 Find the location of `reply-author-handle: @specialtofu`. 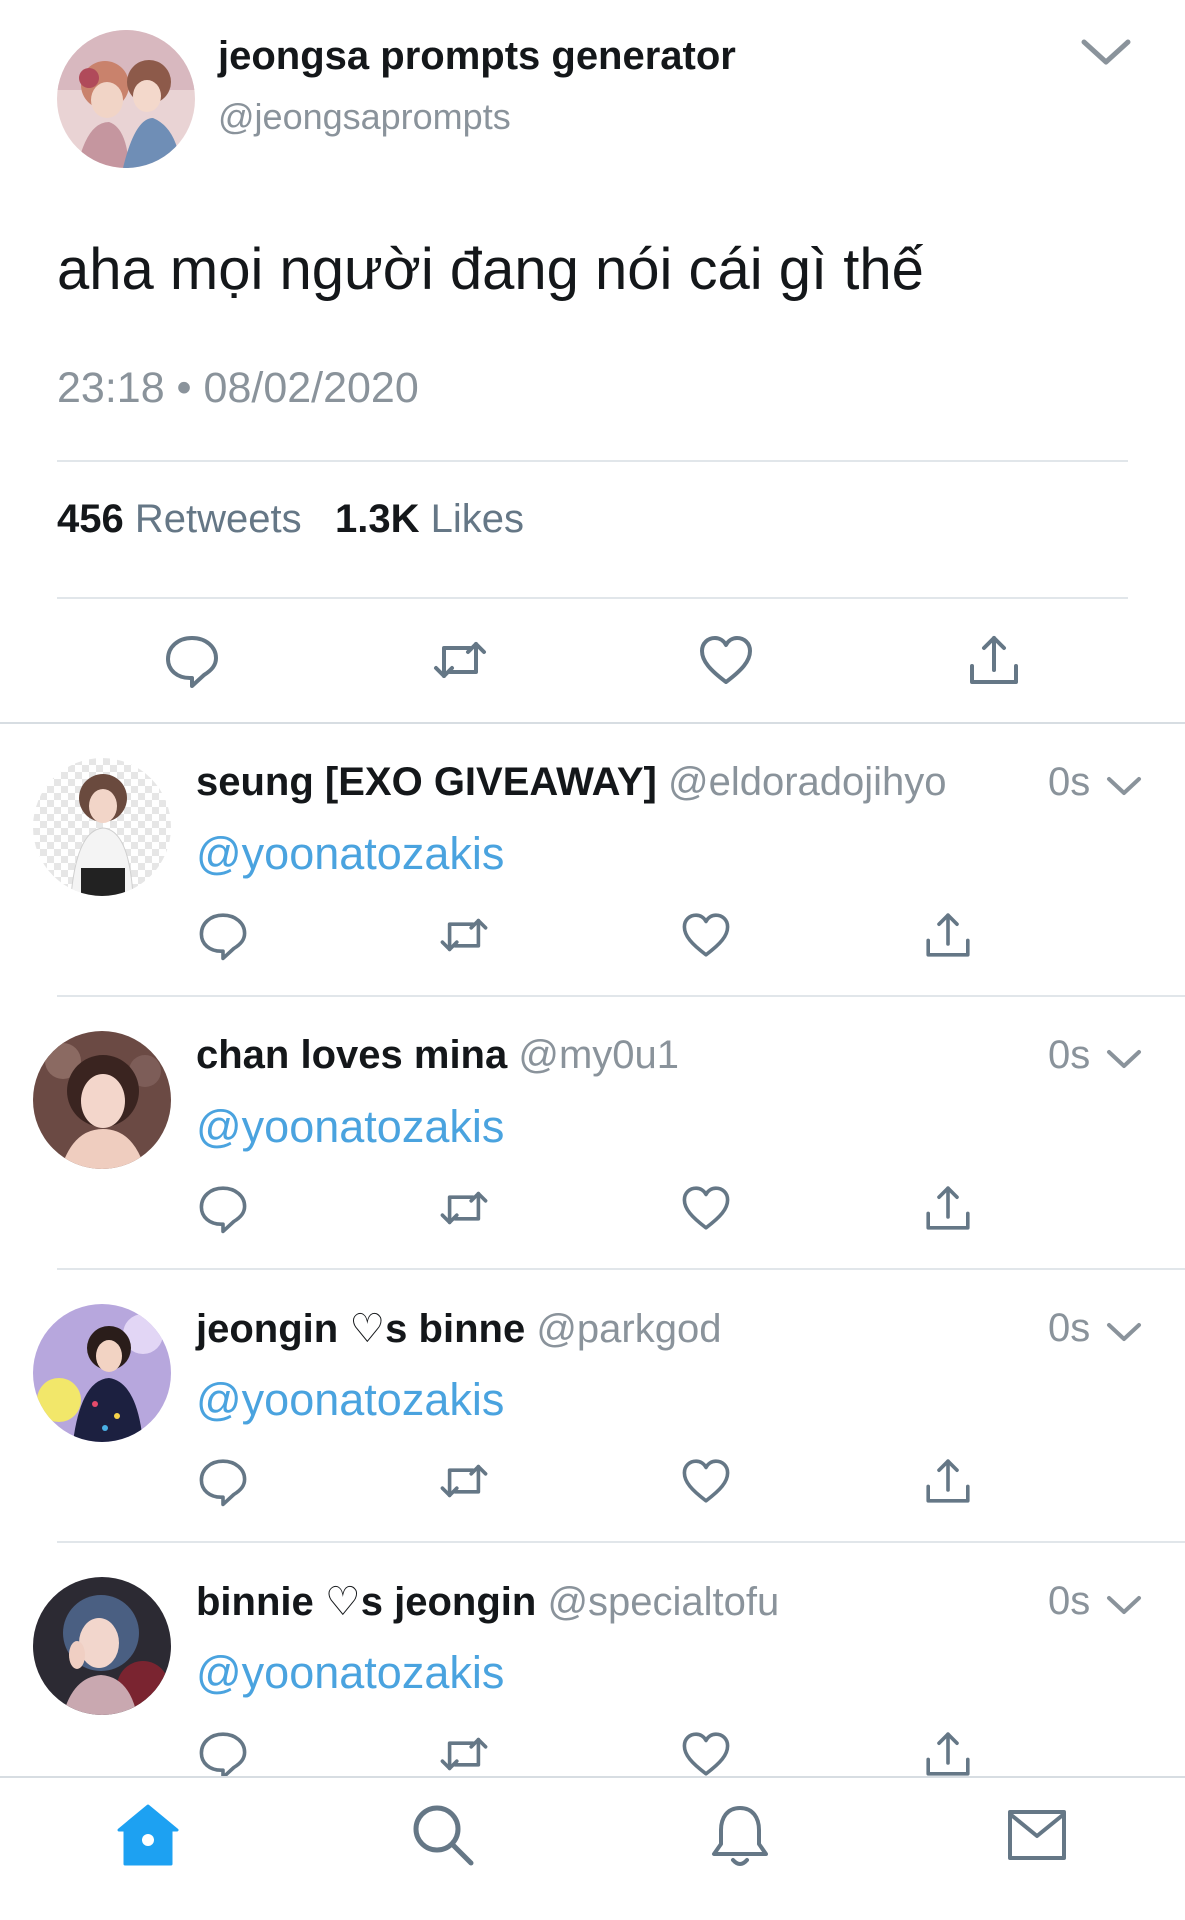

reply-author-handle: @specialtofu is located at coordinates (663, 1602).